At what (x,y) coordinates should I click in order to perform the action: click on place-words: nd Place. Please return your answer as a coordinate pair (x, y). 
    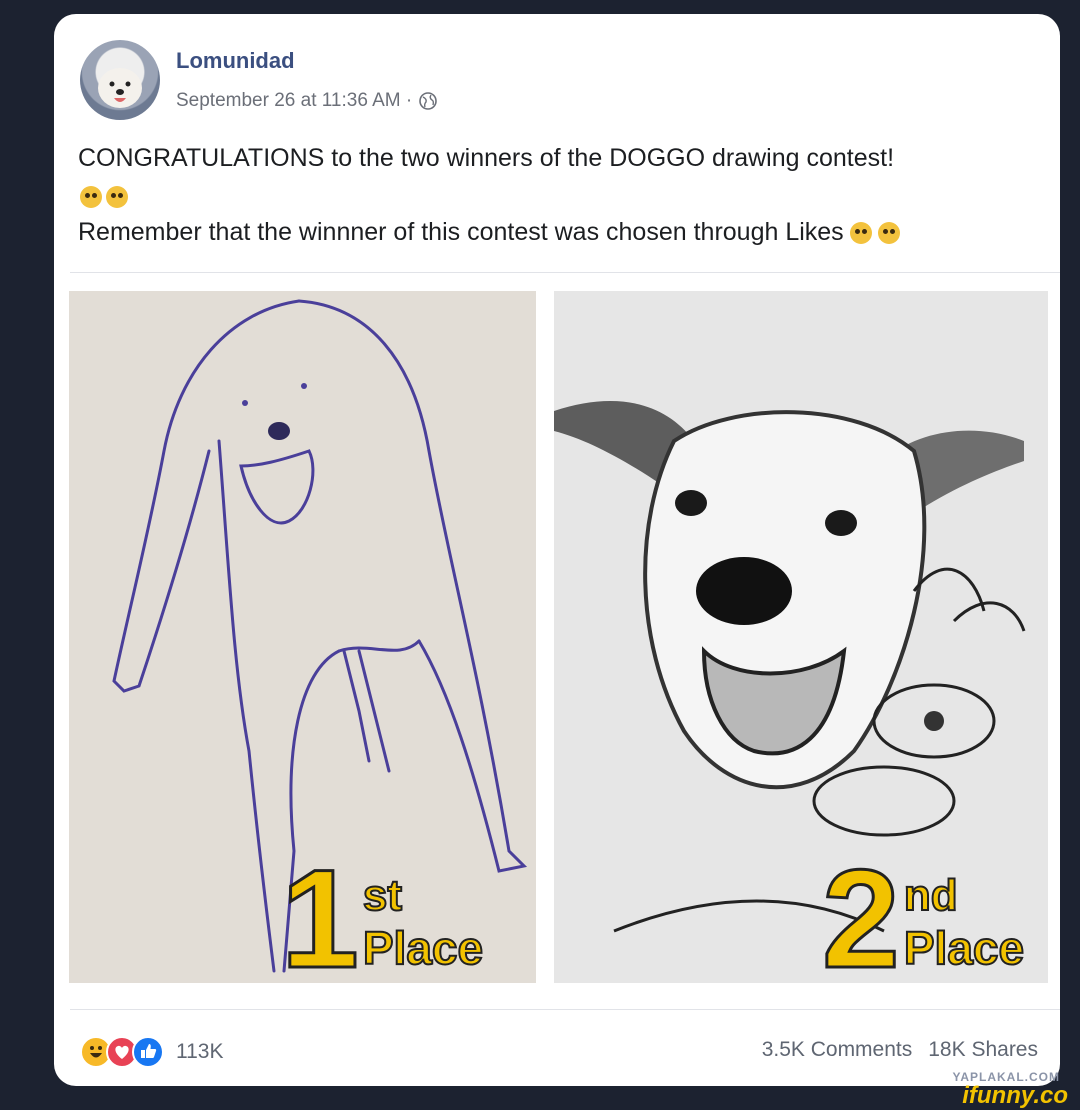
    Looking at the image, I should click on (964, 922).